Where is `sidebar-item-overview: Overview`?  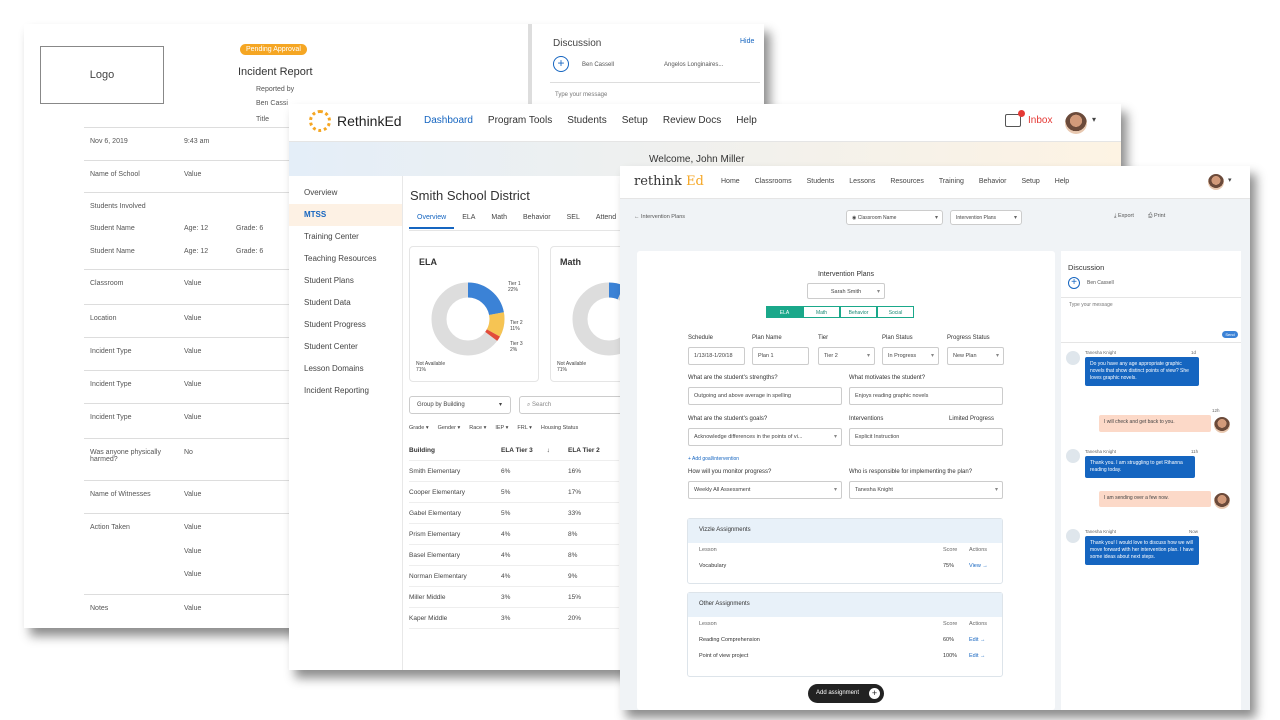
sidebar-item-overview: Overview is located at coordinates (345, 193).